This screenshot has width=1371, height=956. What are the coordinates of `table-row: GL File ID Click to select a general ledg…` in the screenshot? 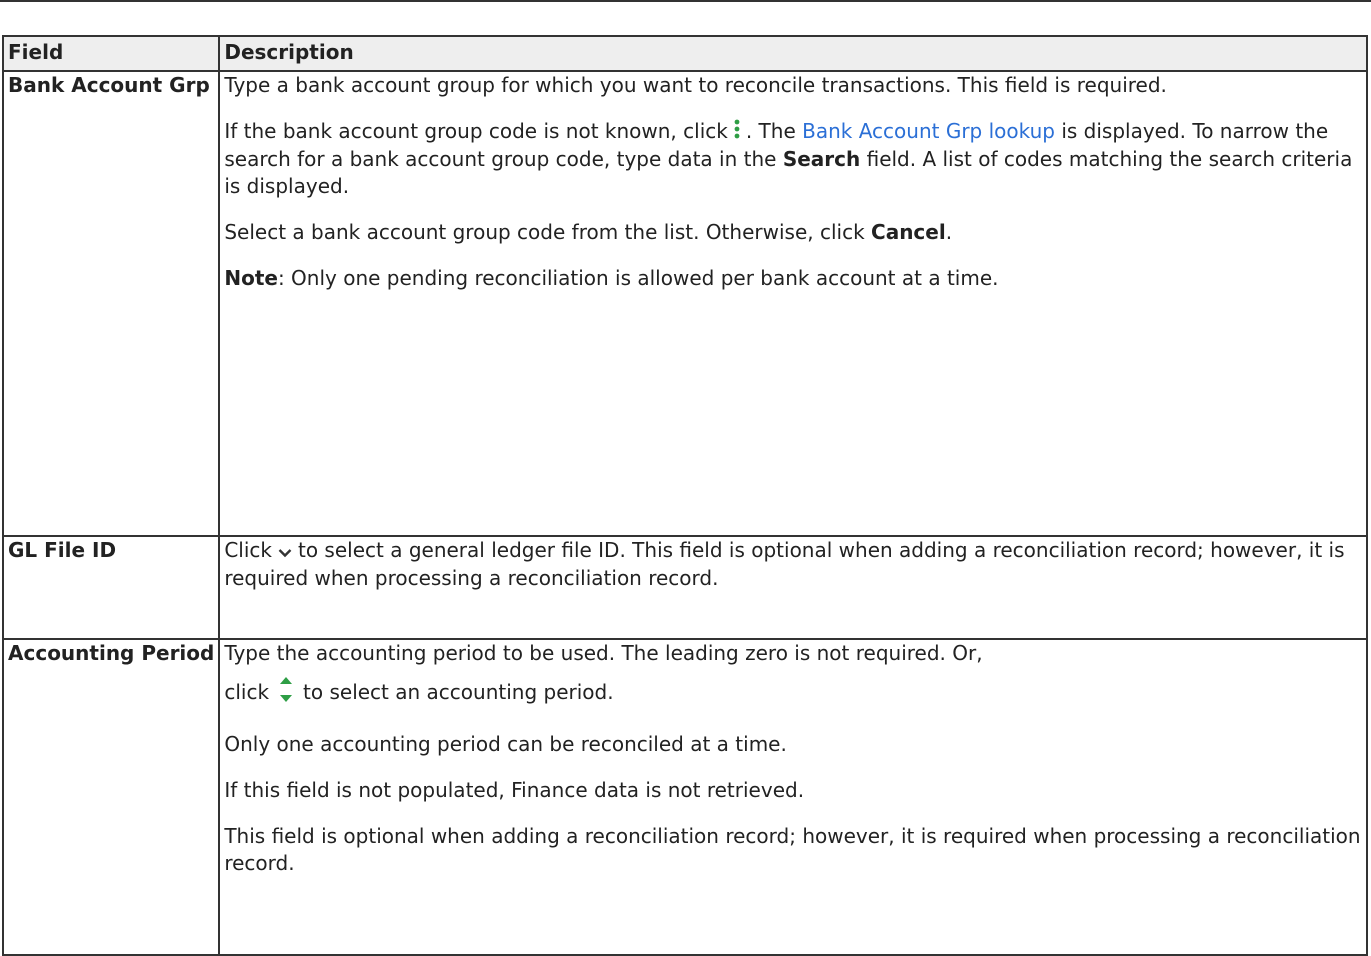 It's located at (684, 587).